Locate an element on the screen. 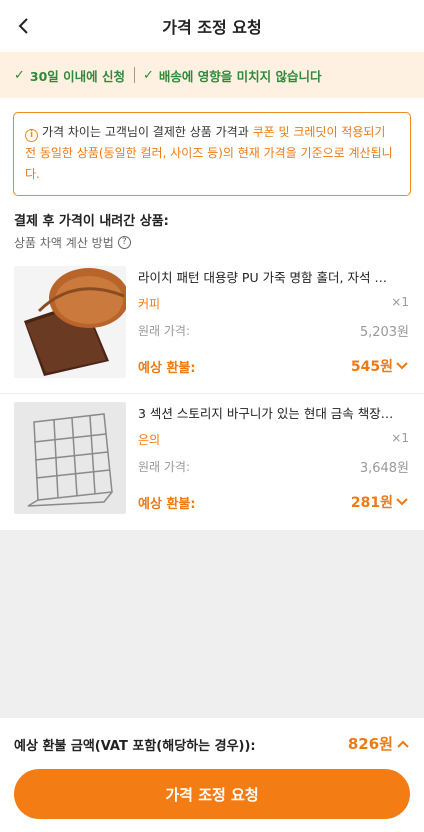  refund-price-toggle: 545원 is located at coordinates (380, 366).